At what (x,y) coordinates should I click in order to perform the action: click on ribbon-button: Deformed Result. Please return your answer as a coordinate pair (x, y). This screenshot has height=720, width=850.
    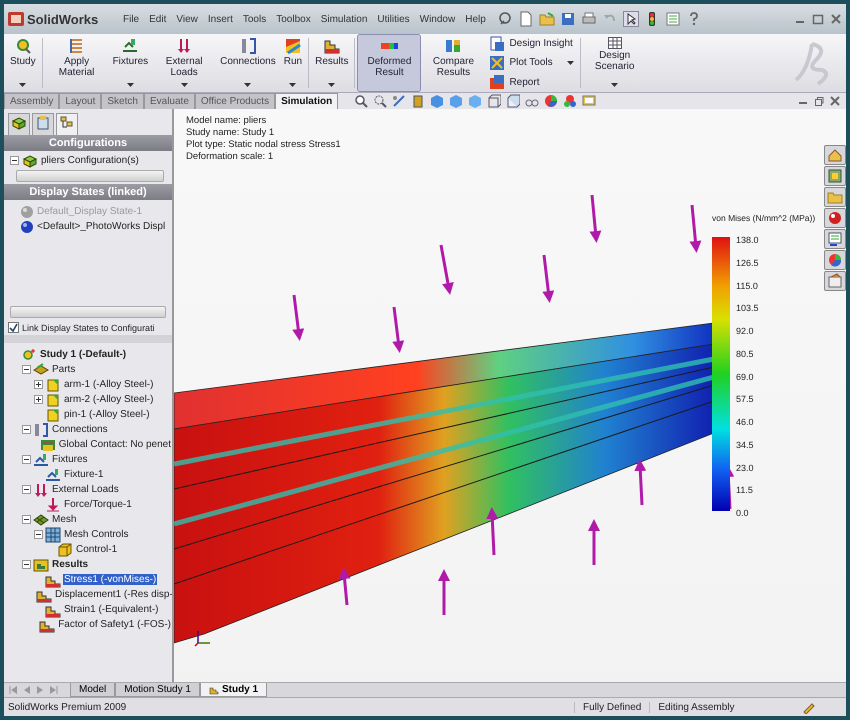
    Looking at the image, I should click on (389, 63).